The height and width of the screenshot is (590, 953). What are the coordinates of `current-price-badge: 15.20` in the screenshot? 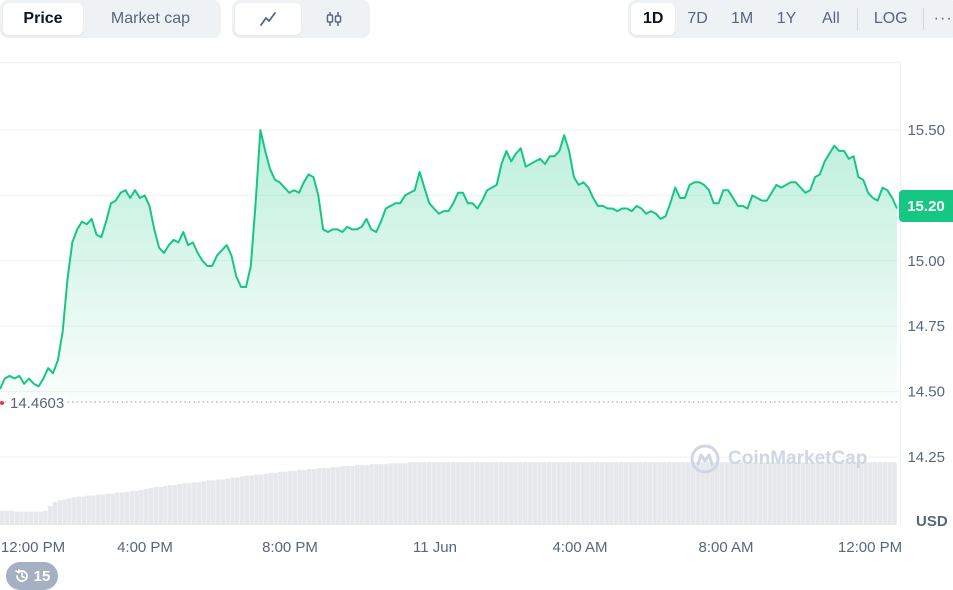 It's located at (926, 206).